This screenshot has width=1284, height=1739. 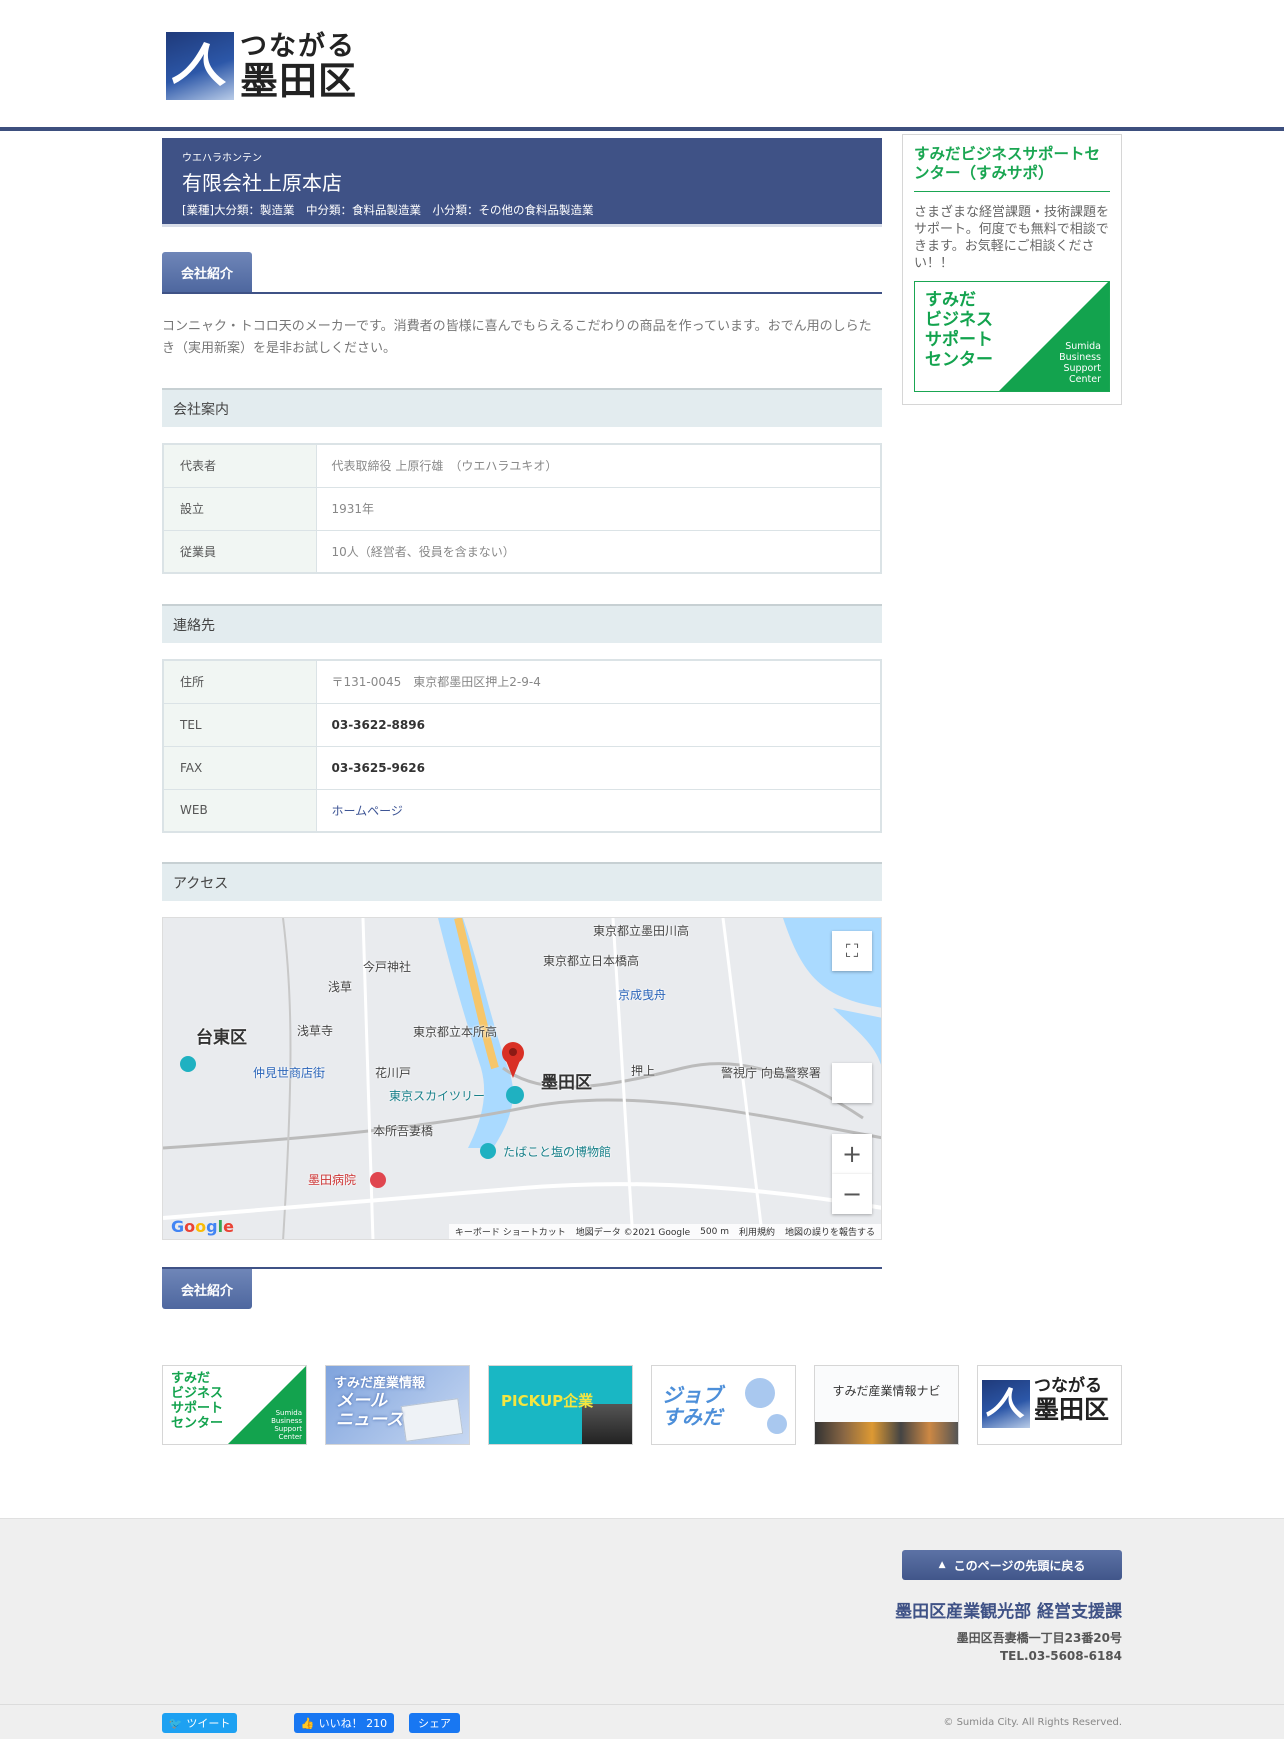 I want to click on map-label-imado: 今戸神社, so click(x=387, y=967).